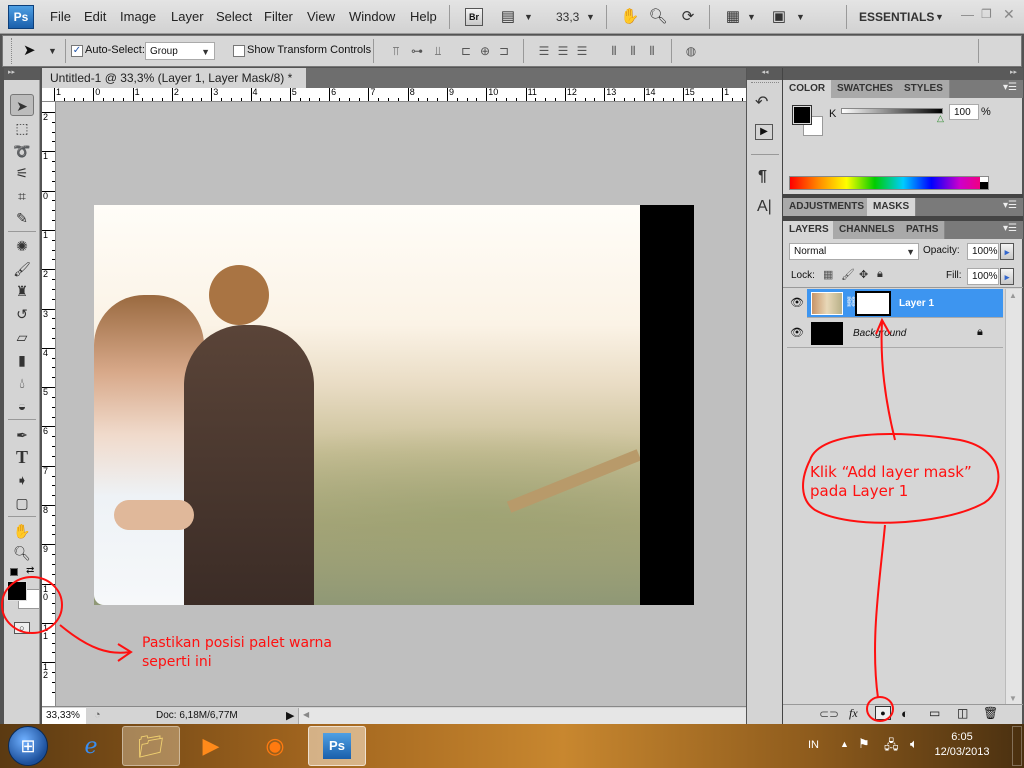 The width and height of the screenshot is (1024, 768). Describe the element at coordinates (22, 337) in the screenshot. I see `eraser-tool: ▱` at that location.